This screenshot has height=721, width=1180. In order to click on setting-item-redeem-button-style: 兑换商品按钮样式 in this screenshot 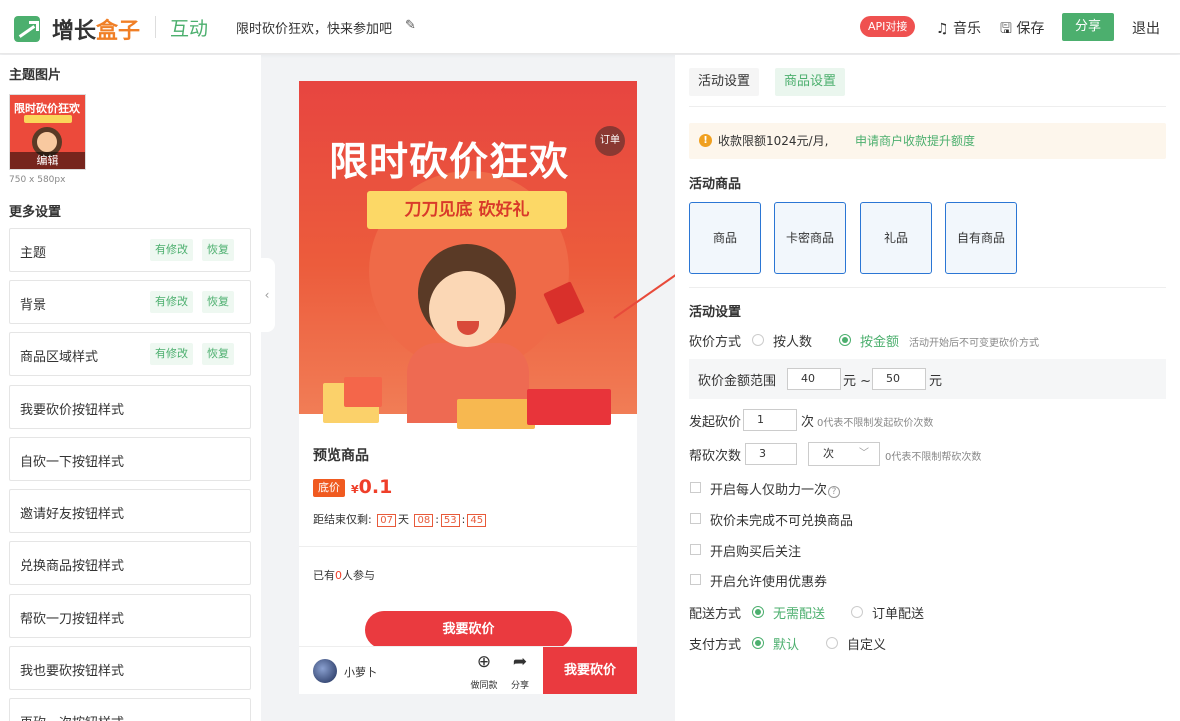, I will do `click(130, 563)`.